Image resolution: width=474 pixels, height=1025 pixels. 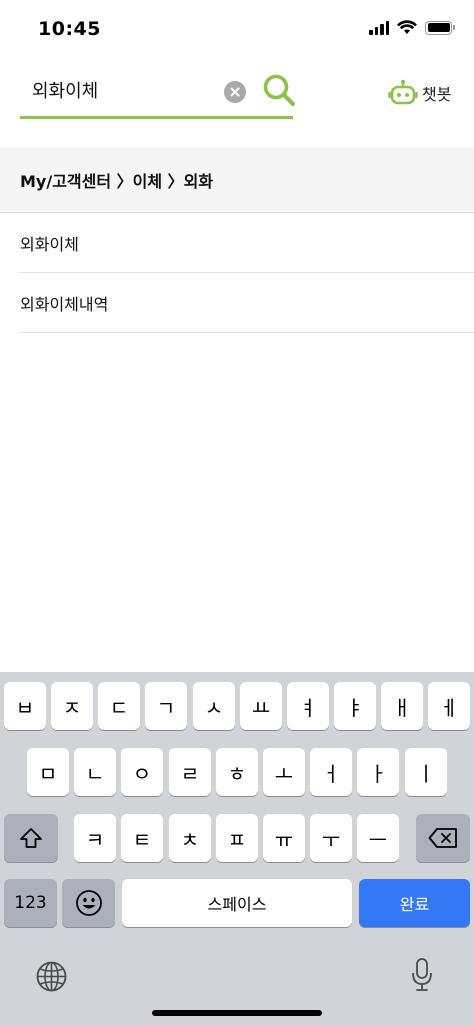 What do you see at coordinates (235, 92) in the screenshot?
I see `clear-icon` at bounding box center [235, 92].